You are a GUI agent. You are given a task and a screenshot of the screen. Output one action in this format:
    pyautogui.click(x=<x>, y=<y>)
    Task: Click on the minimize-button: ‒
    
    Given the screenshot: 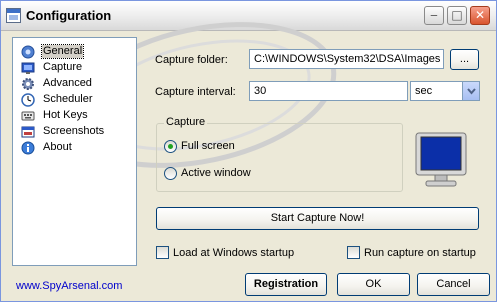 What is the action you would take?
    pyautogui.click(x=434, y=15)
    